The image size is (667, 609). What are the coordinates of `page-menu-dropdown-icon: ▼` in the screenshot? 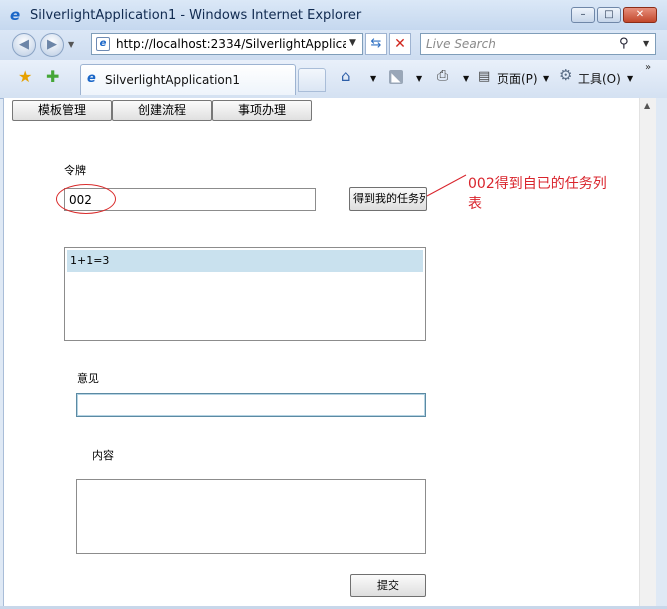 It's located at (546, 78).